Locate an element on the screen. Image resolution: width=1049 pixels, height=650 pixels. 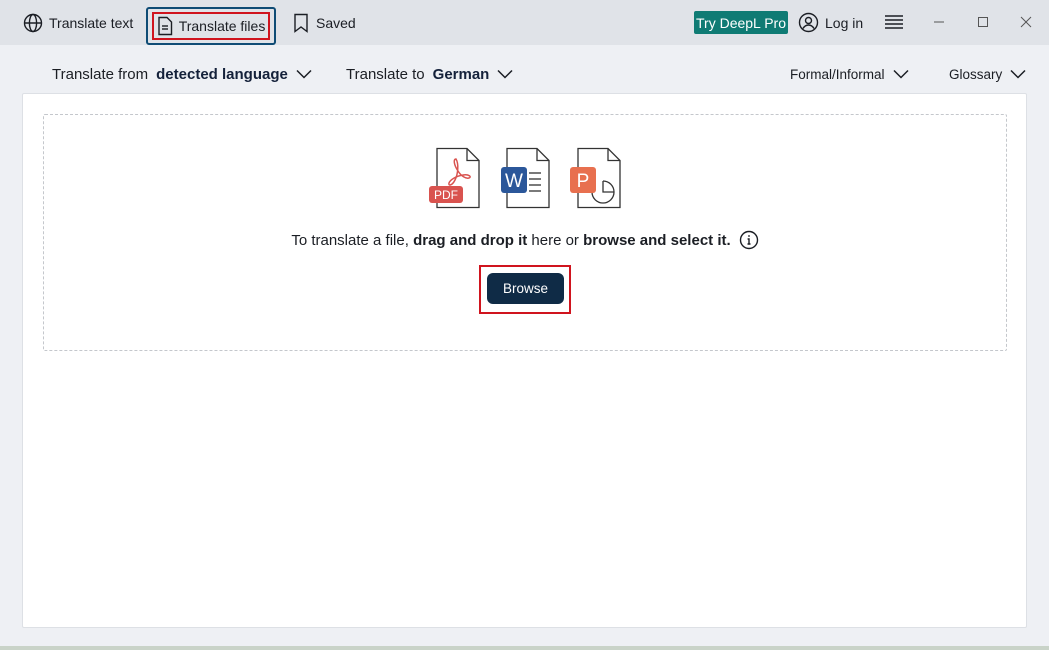
hamburger-menu-icon is located at coordinates (894, 22).